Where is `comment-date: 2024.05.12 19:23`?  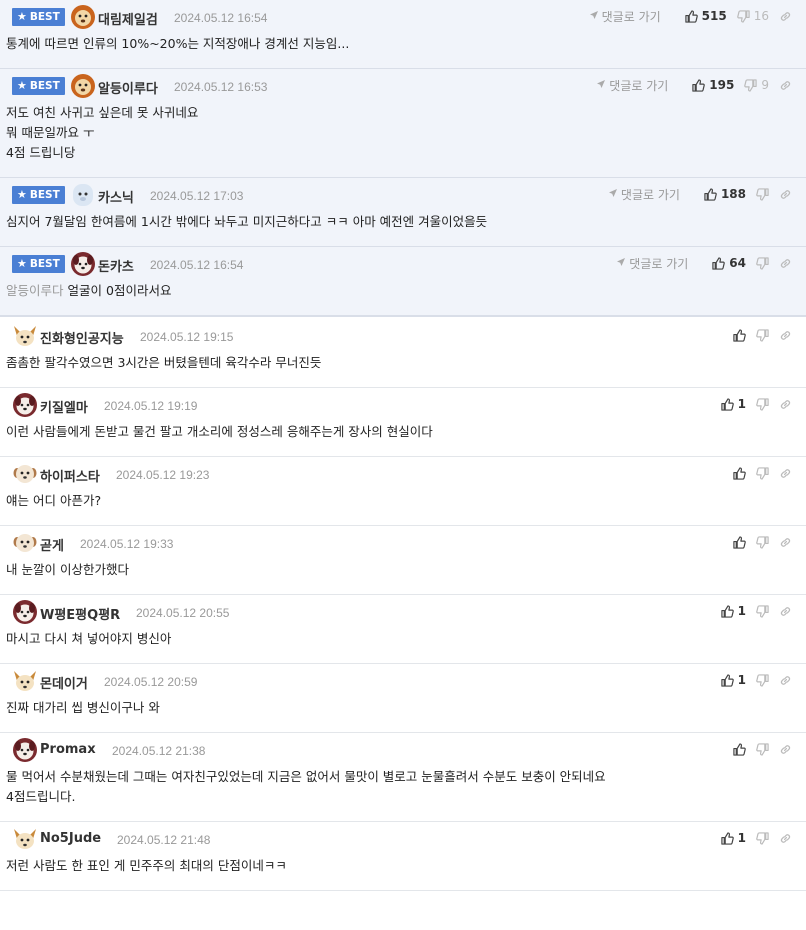
comment-date: 2024.05.12 19:23 is located at coordinates (163, 475).